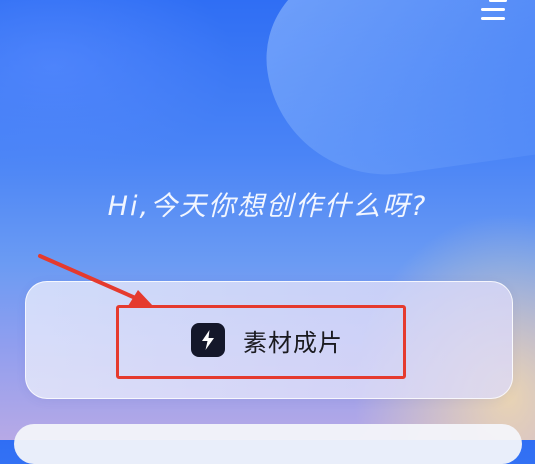  Describe the element at coordinates (267, 206) in the screenshot. I see `greeting-text: Hi,今天你想创作什么呀?` at that location.